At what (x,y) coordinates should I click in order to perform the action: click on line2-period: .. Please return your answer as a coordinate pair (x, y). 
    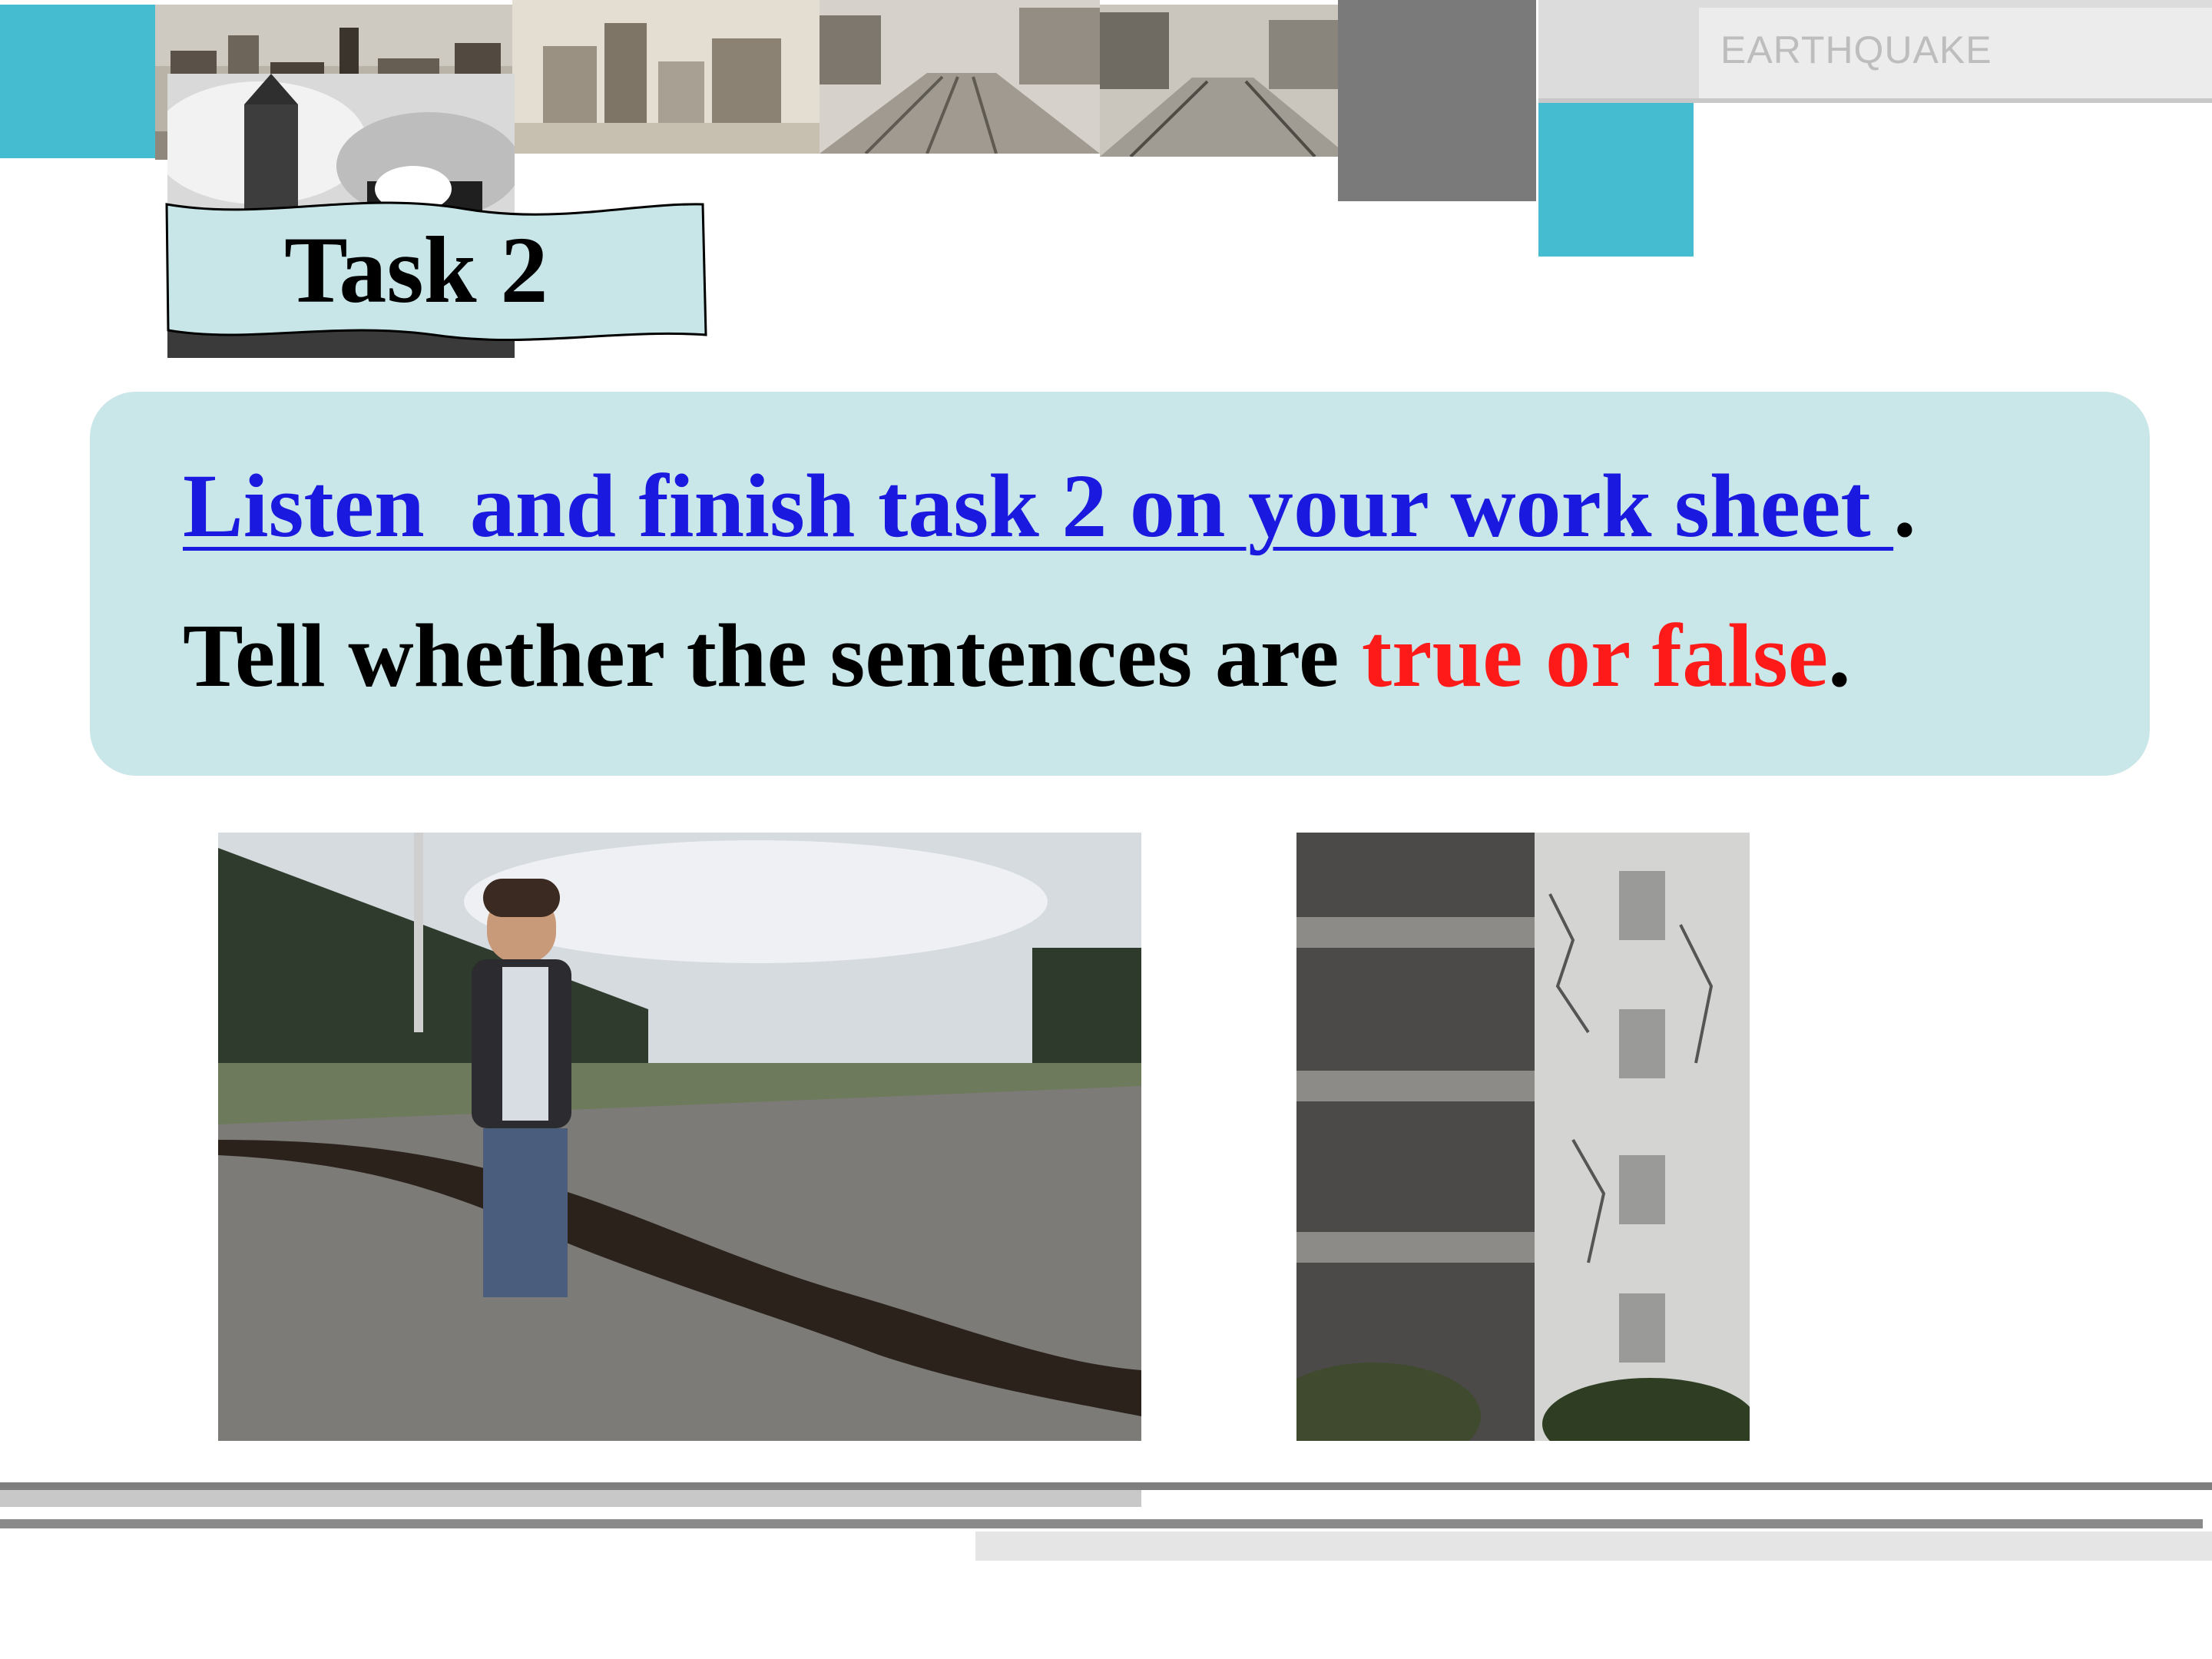
    Looking at the image, I should click on (1839, 655).